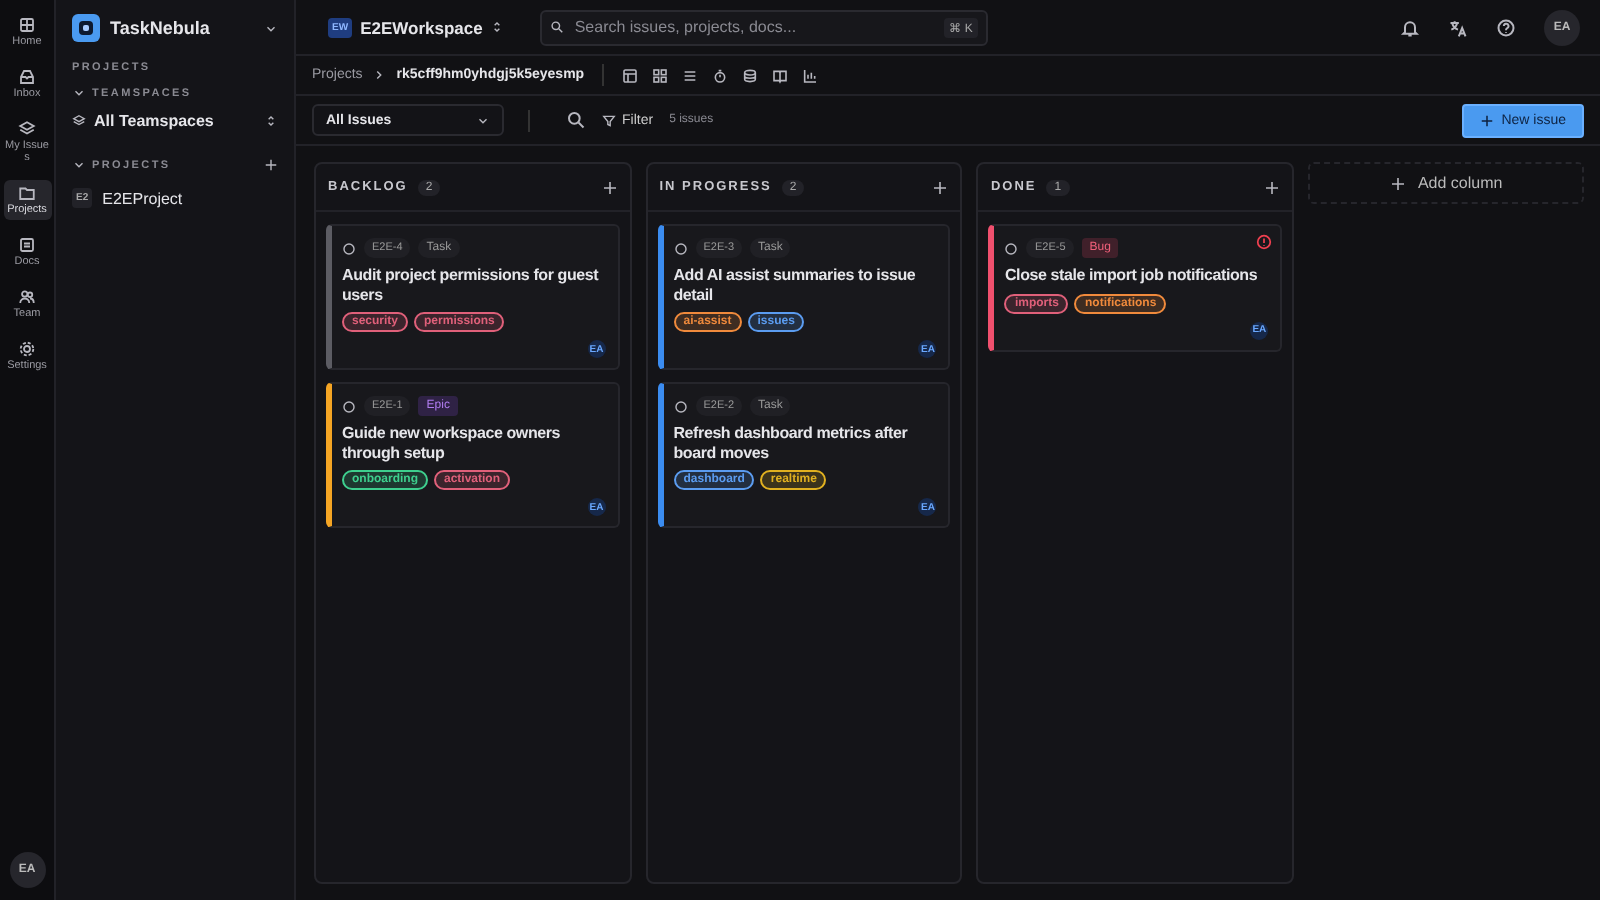  I want to click on teamspace-selector: All Teamspaces, so click(175, 121).